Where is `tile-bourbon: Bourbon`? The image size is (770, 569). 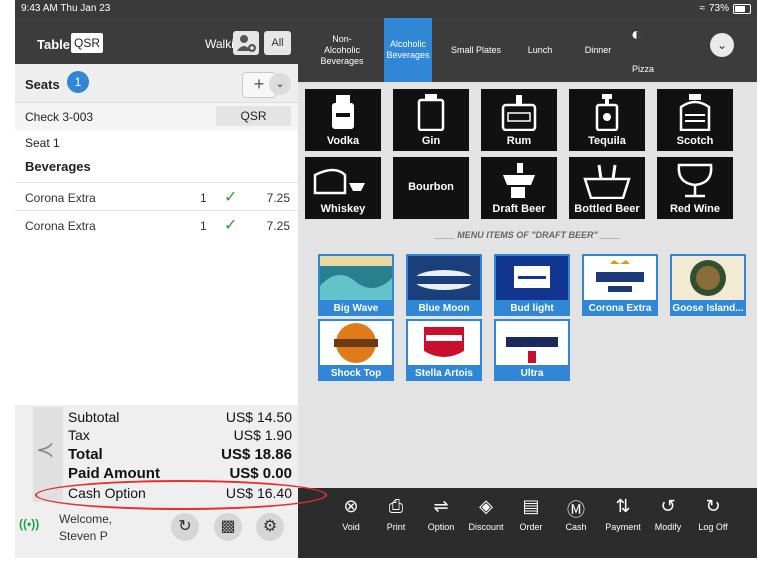
tile-bourbon: Bourbon is located at coordinates (431, 188).